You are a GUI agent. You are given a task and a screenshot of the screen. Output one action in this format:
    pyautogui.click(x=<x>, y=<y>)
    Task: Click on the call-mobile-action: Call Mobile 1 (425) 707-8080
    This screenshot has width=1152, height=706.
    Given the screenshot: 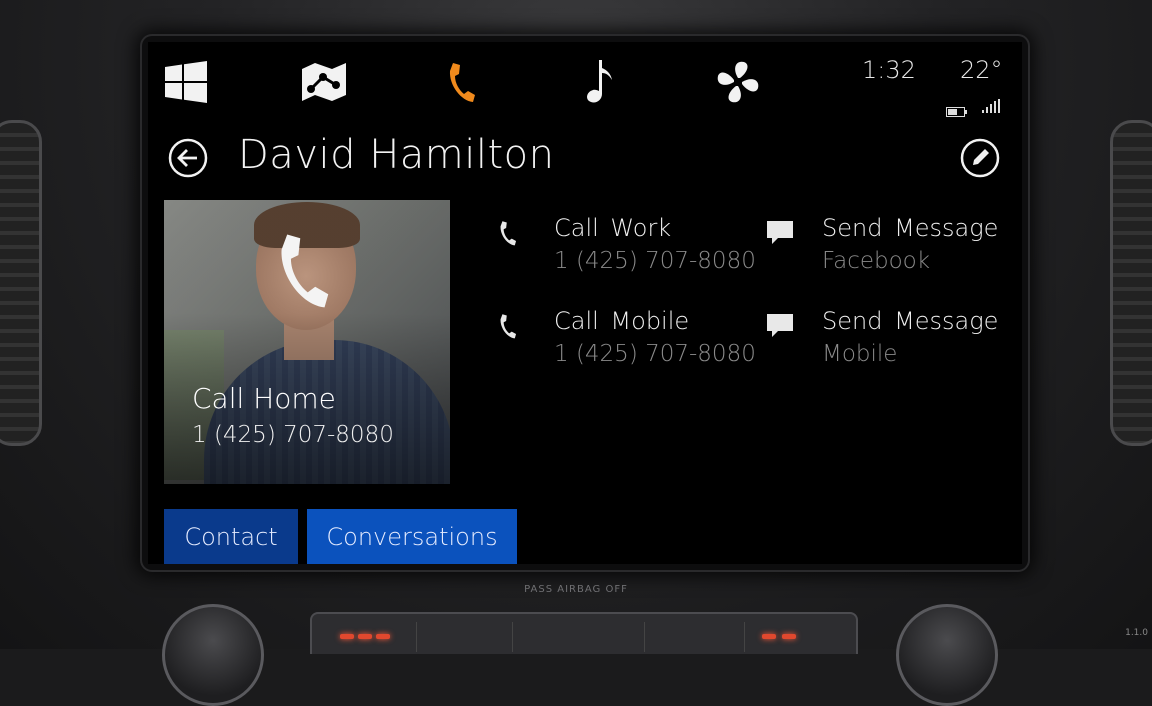 What is the action you would take?
    pyautogui.click(x=627, y=342)
    